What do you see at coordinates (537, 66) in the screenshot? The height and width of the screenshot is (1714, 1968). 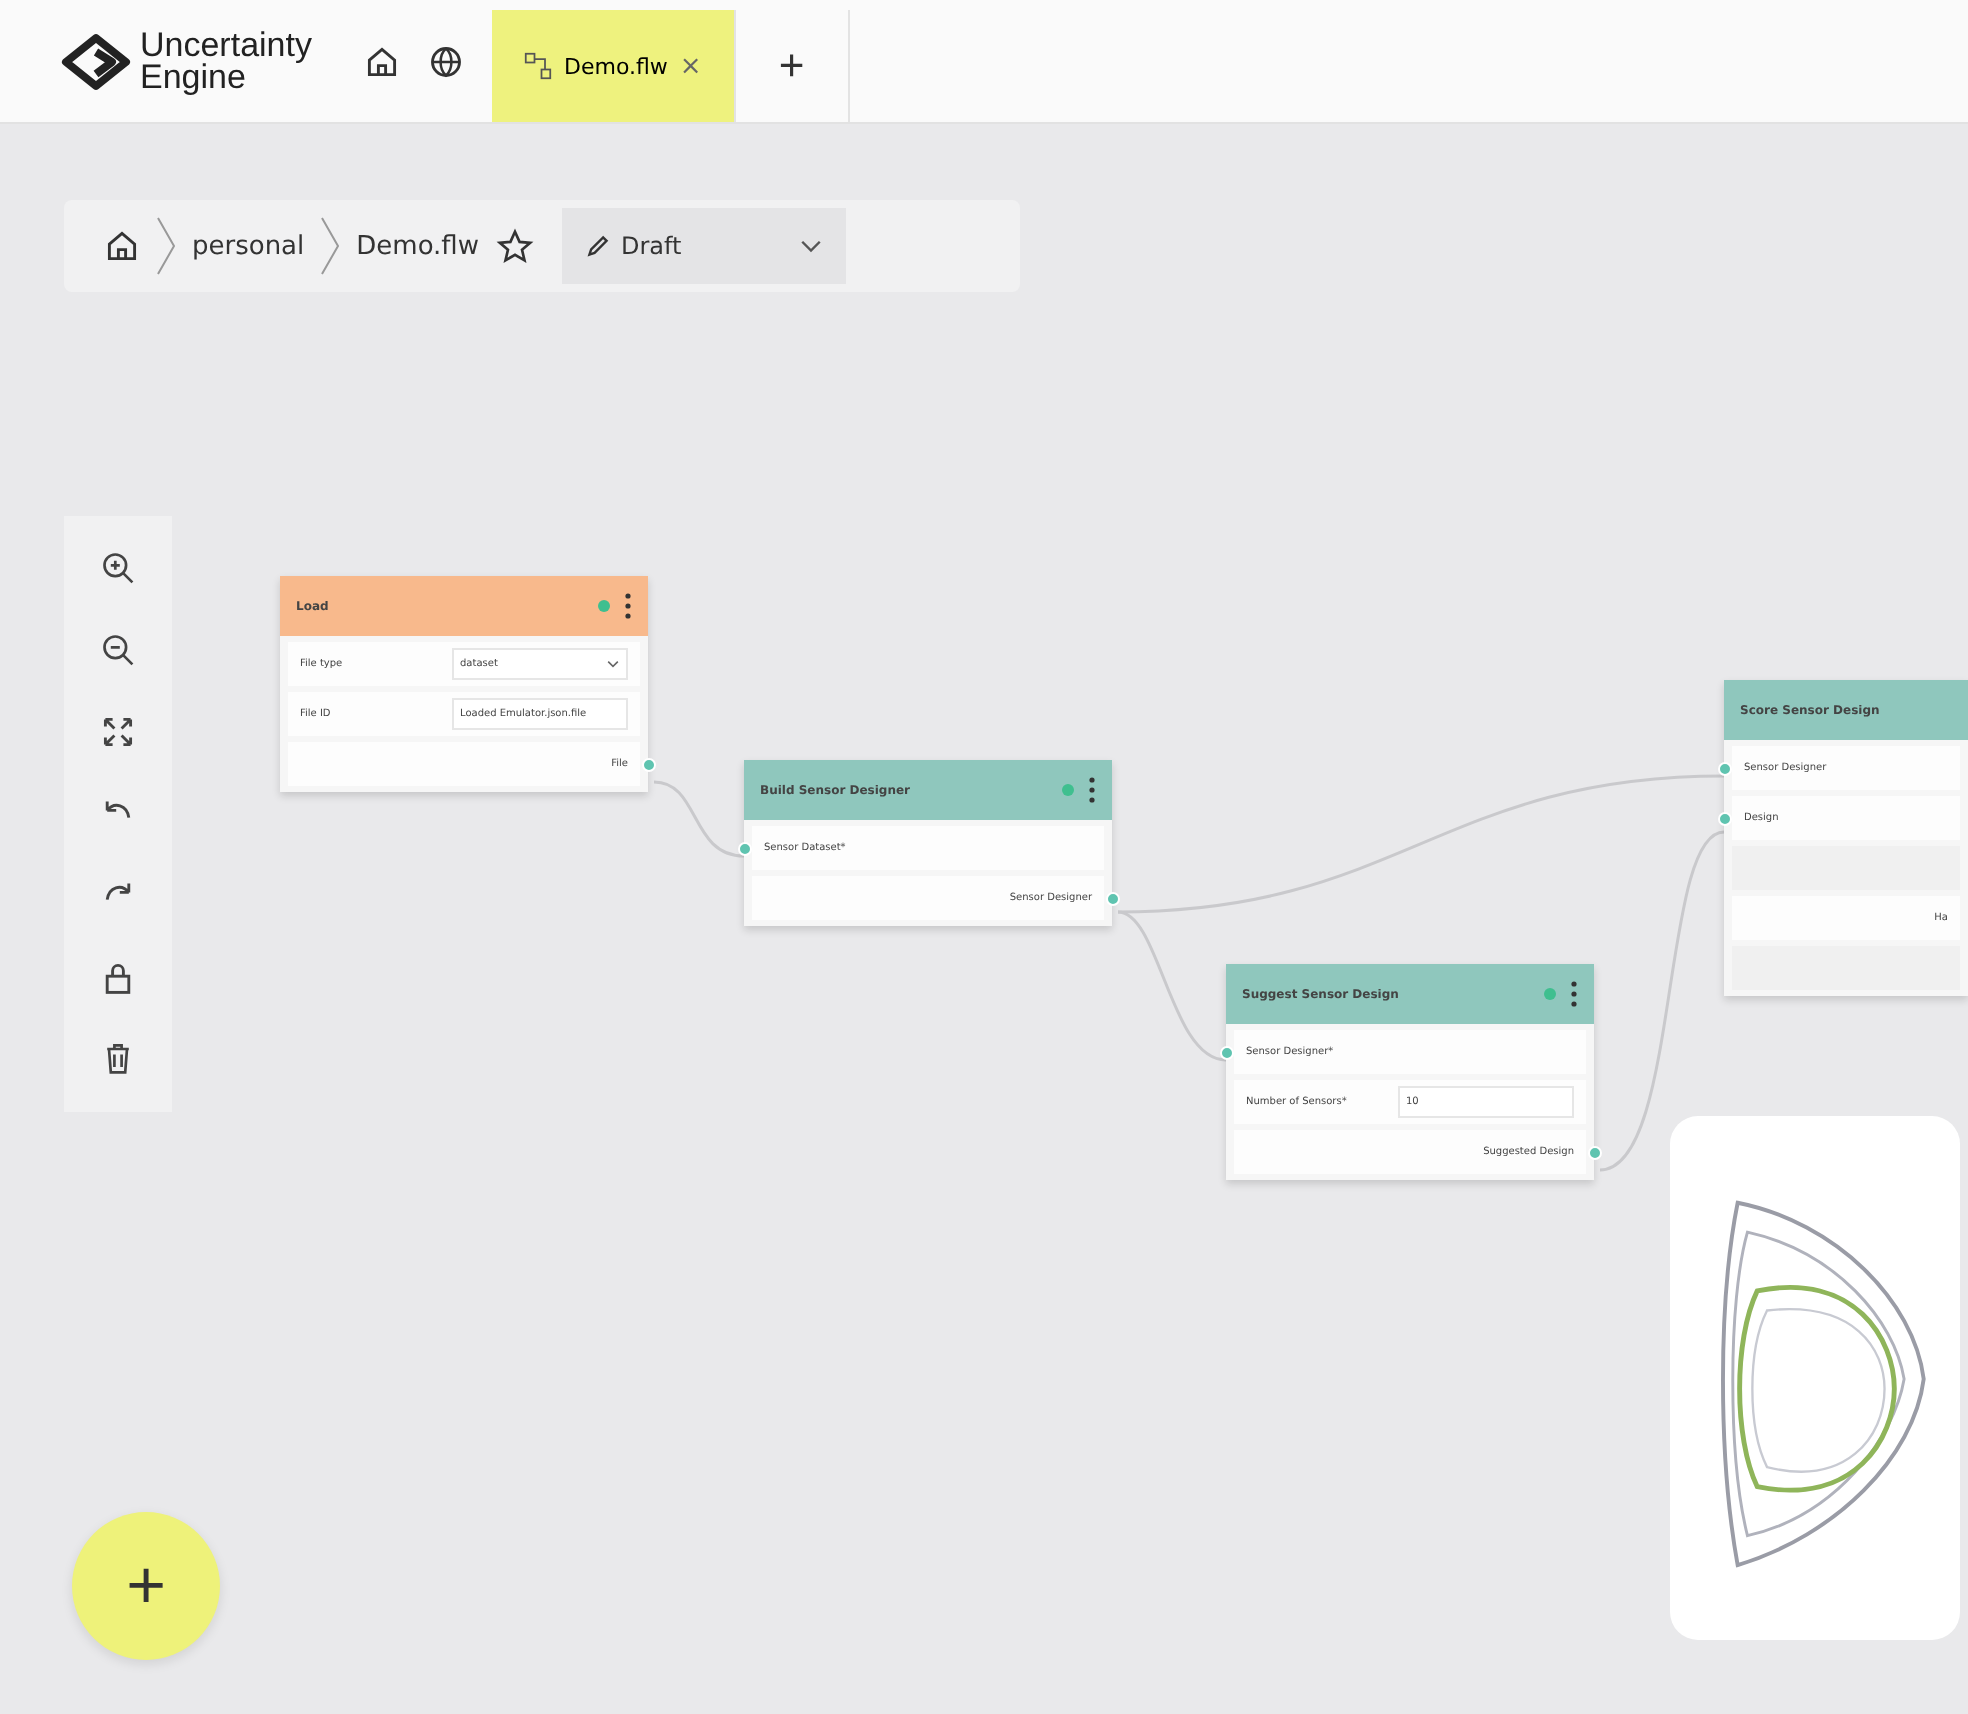 I see `flow-icon` at bounding box center [537, 66].